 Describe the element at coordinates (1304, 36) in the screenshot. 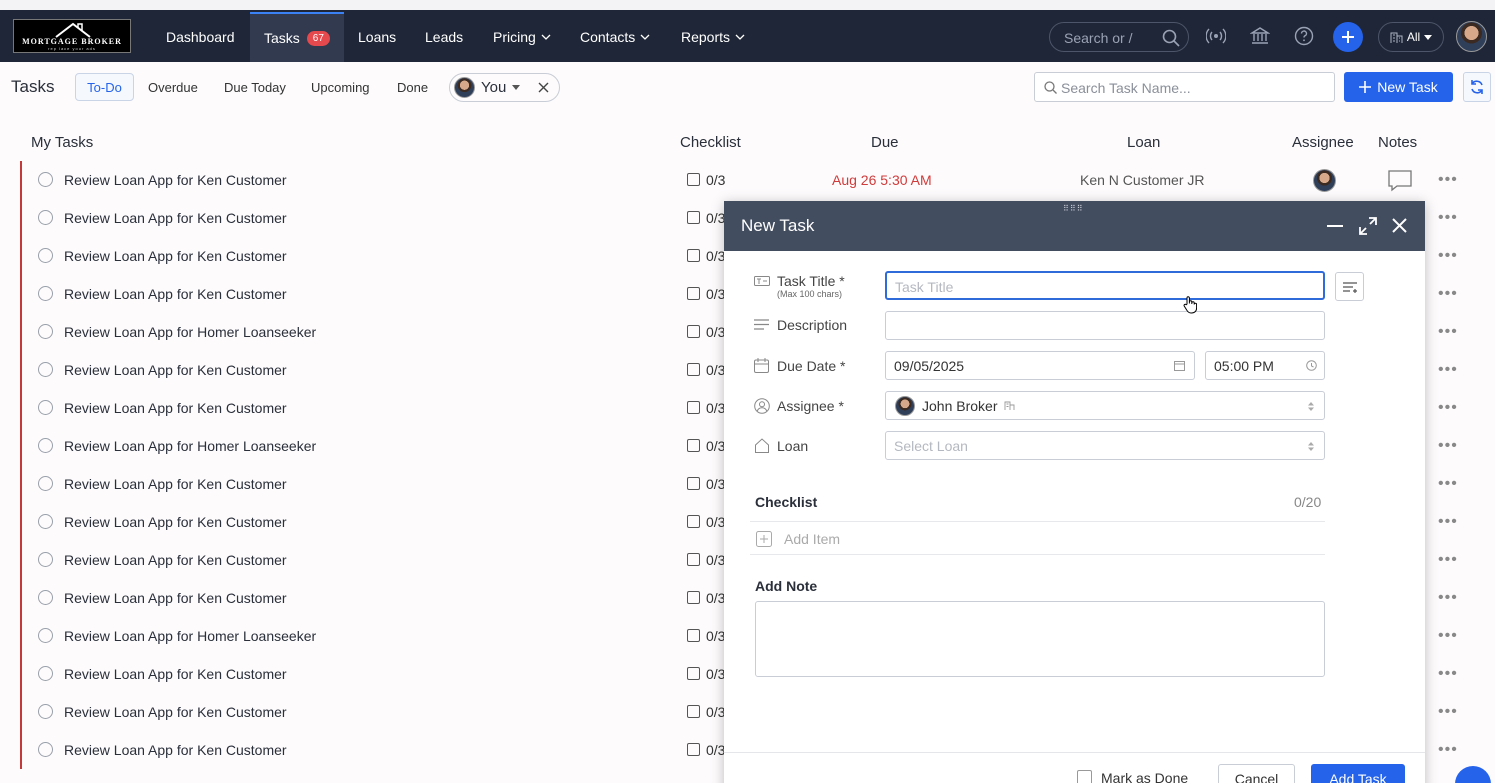

I see `help-icon` at that location.